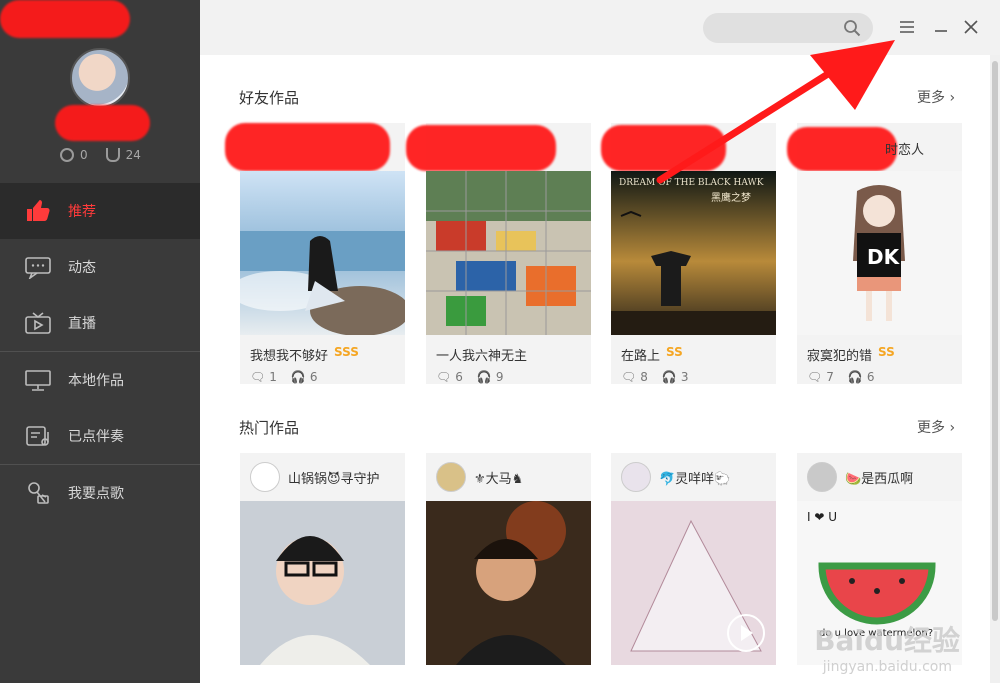 This screenshot has width=1000, height=683. Describe the element at coordinates (100, 323) in the screenshot. I see `sidebar-item-live: 直播` at that location.